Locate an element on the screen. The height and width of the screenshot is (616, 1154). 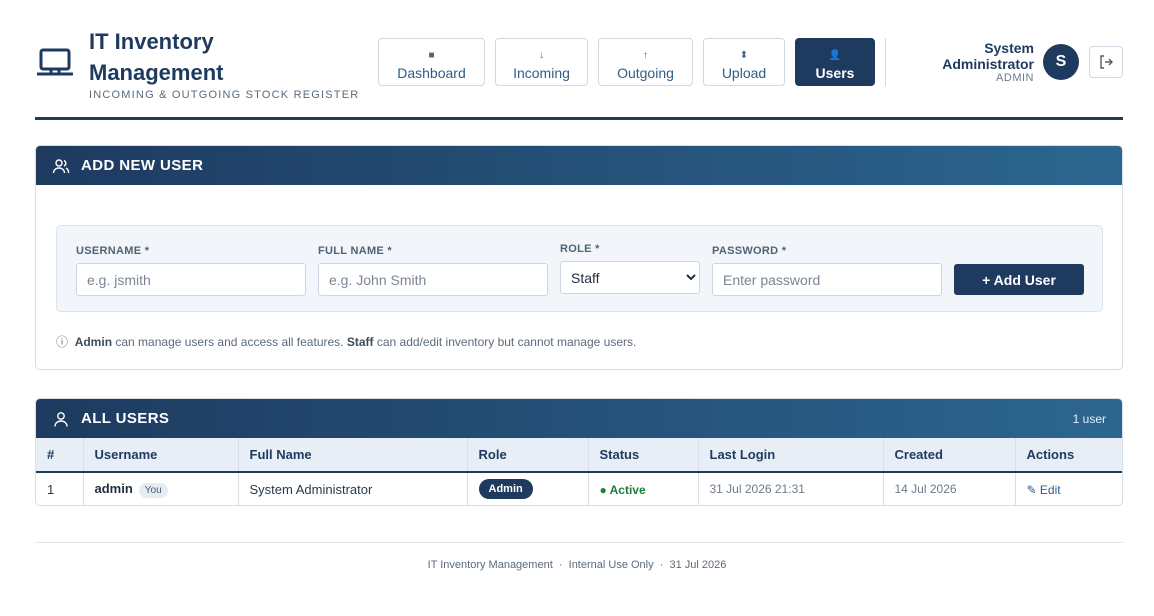
col-role: Role is located at coordinates (528, 455).